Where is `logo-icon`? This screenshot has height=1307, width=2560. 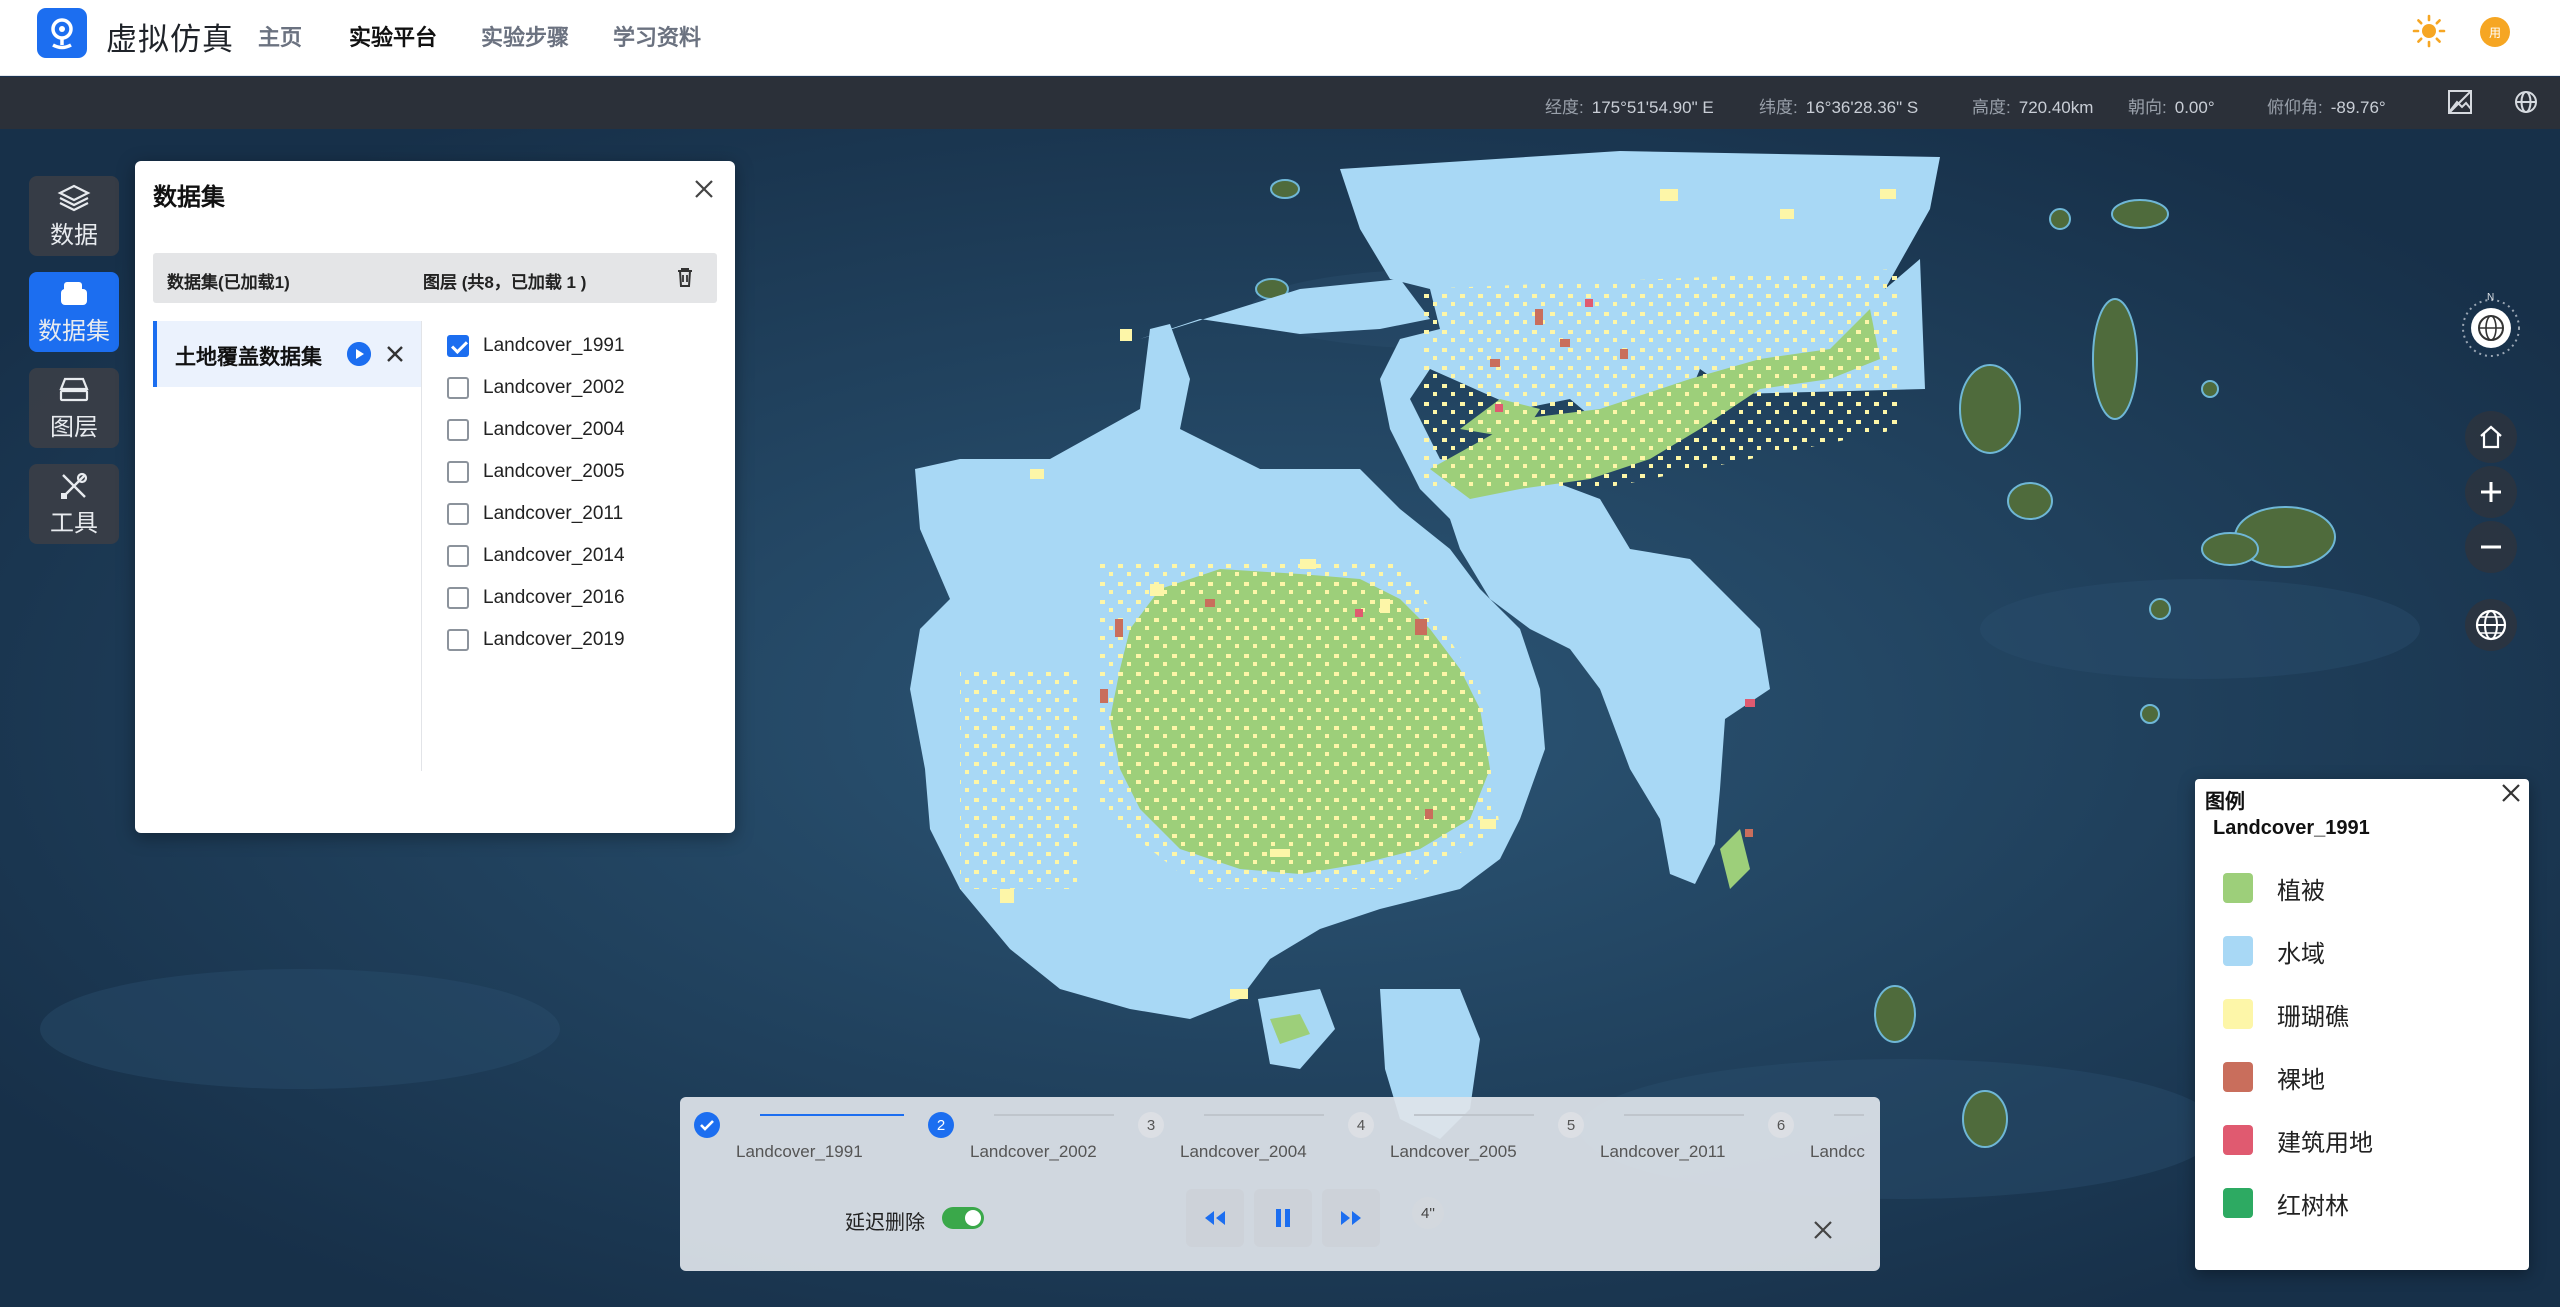 logo-icon is located at coordinates (62, 34).